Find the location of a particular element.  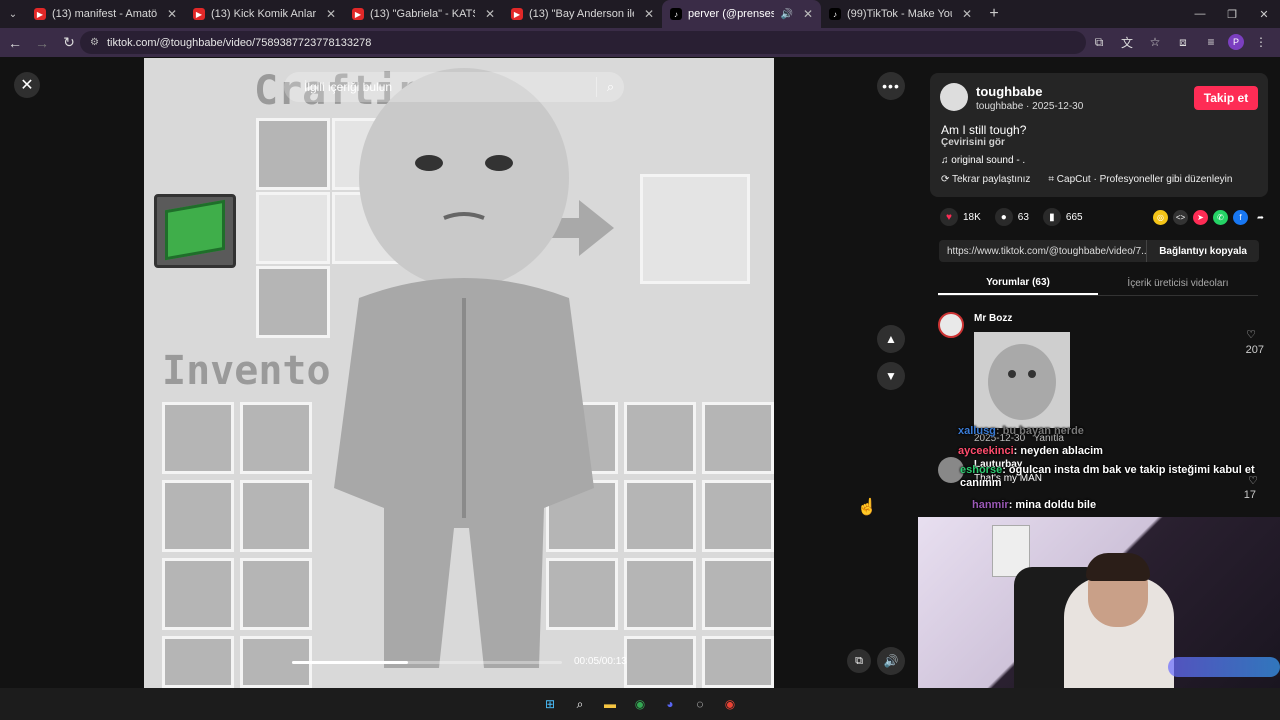

comment-image is located at coordinates (1022, 380).